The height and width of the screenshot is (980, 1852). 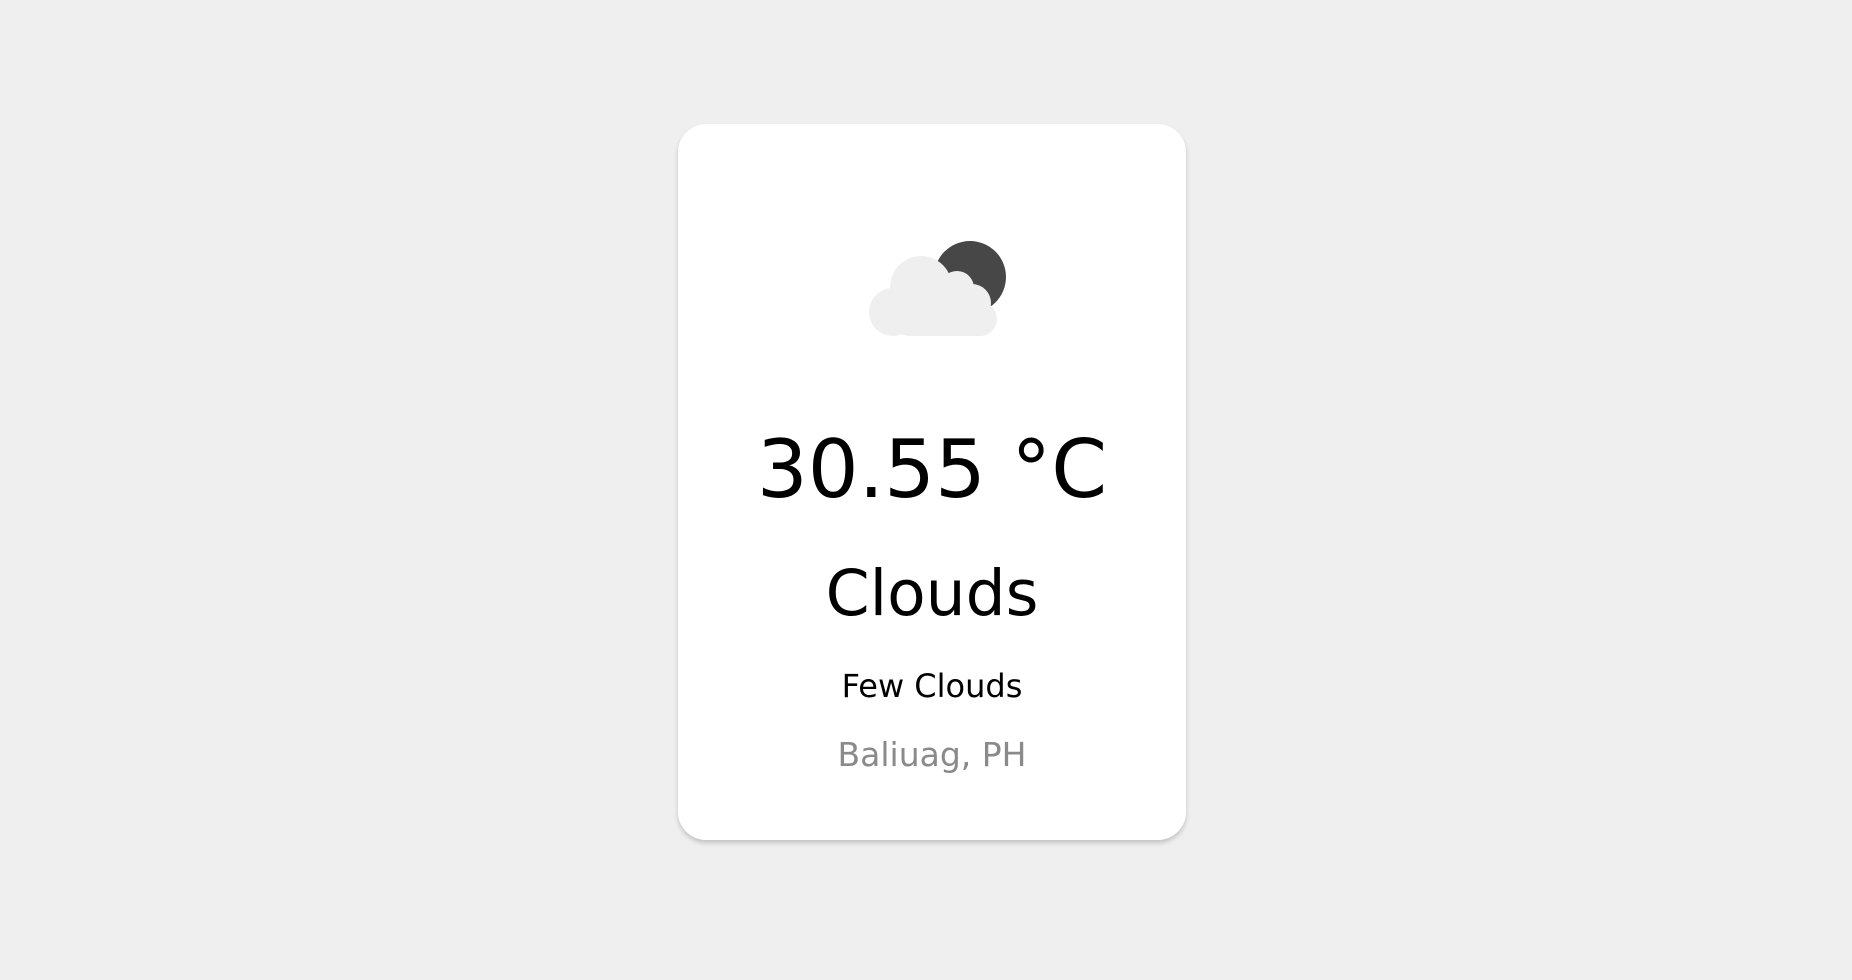 I want to click on temperature-value: 30.55 °C, so click(x=932, y=469).